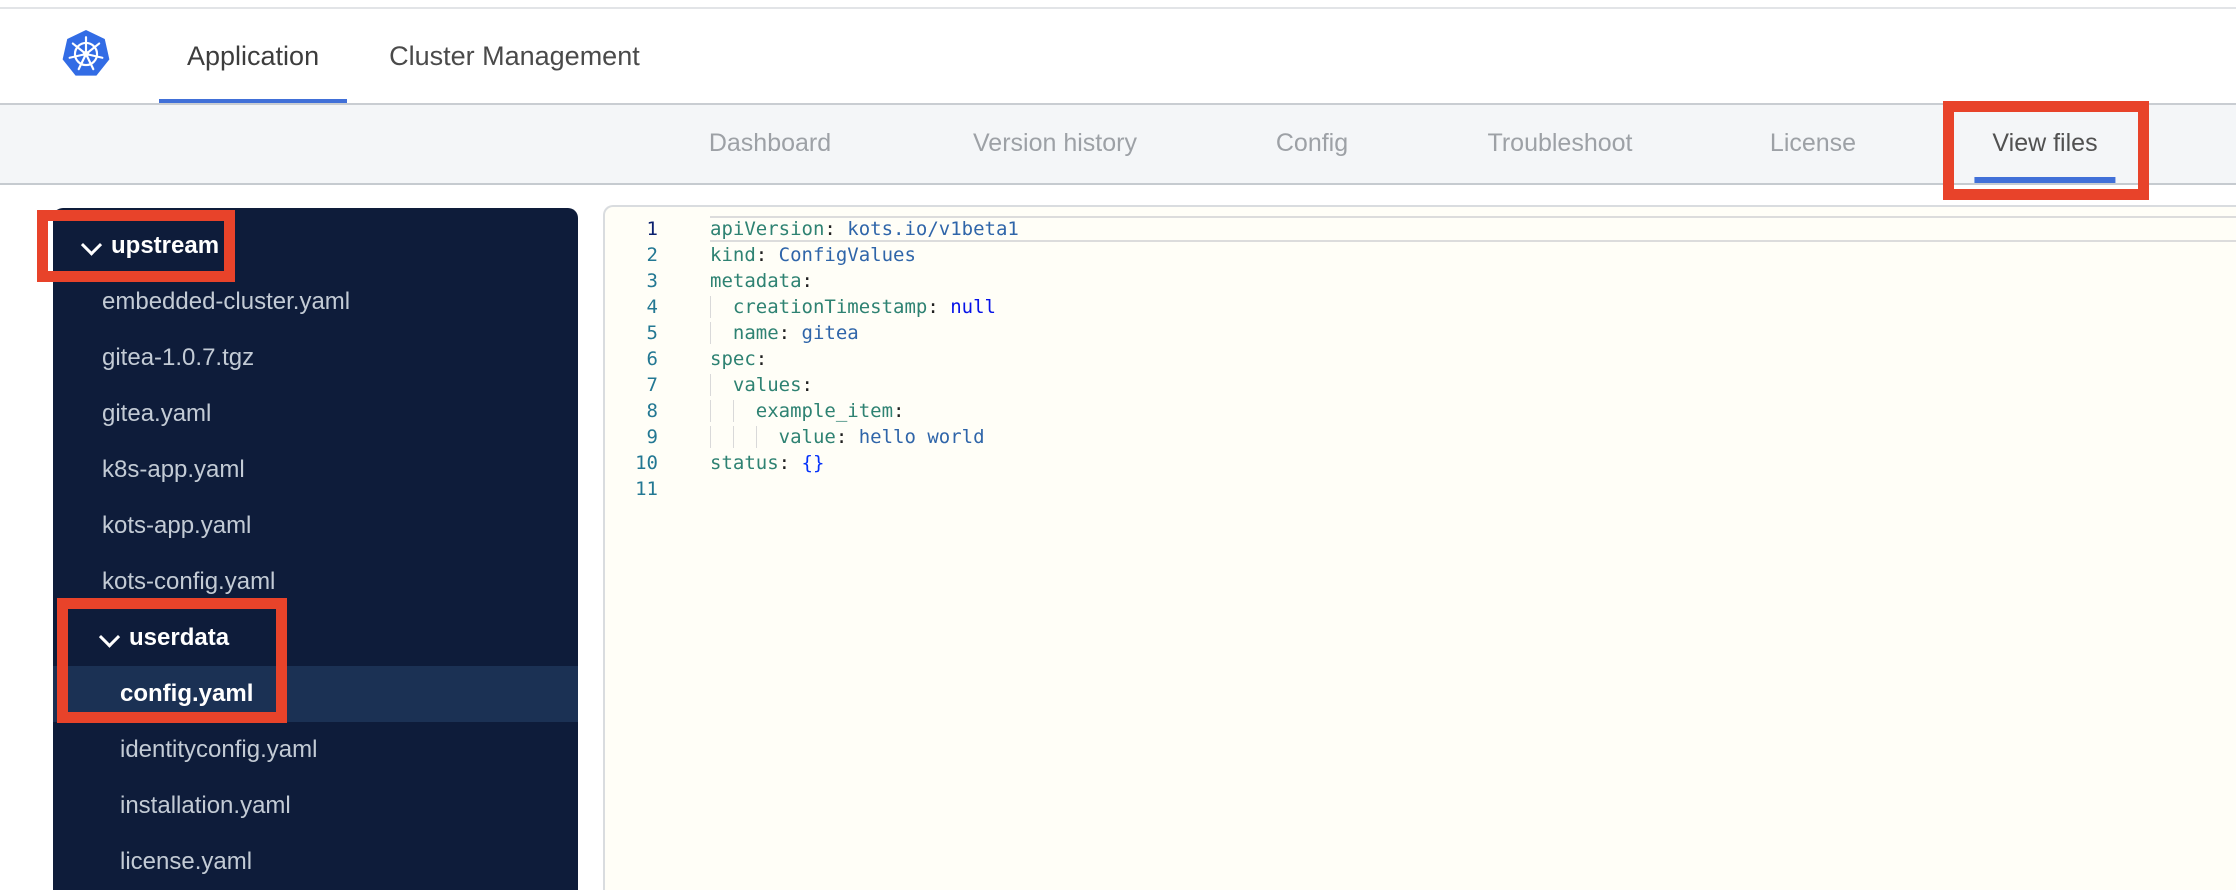 This screenshot has width=2236, height=890. I want to click on line-number: 2, so click(652, 255).